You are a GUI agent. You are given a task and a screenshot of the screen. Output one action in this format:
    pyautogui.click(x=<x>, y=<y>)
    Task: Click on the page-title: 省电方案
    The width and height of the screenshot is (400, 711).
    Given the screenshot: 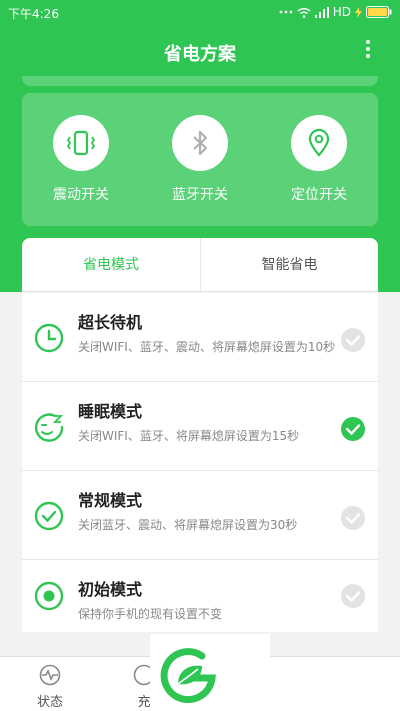 What is the action you would take?
    pyautogui.click(x=200, y=54)
    